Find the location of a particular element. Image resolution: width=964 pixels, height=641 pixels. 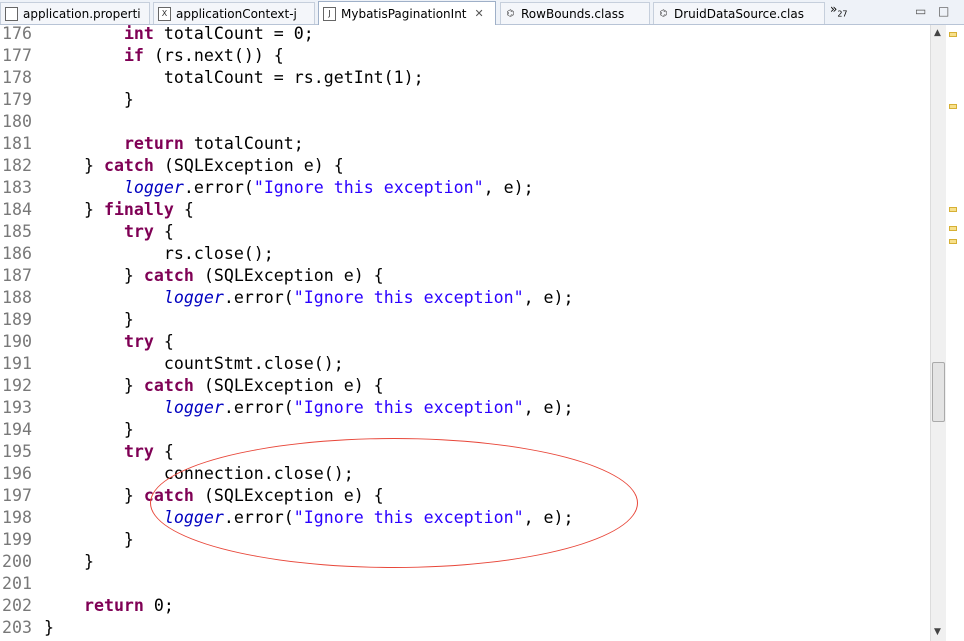

code-token-plain: totalCount = rs.getInt(1); is located at coordinates (234, 77).